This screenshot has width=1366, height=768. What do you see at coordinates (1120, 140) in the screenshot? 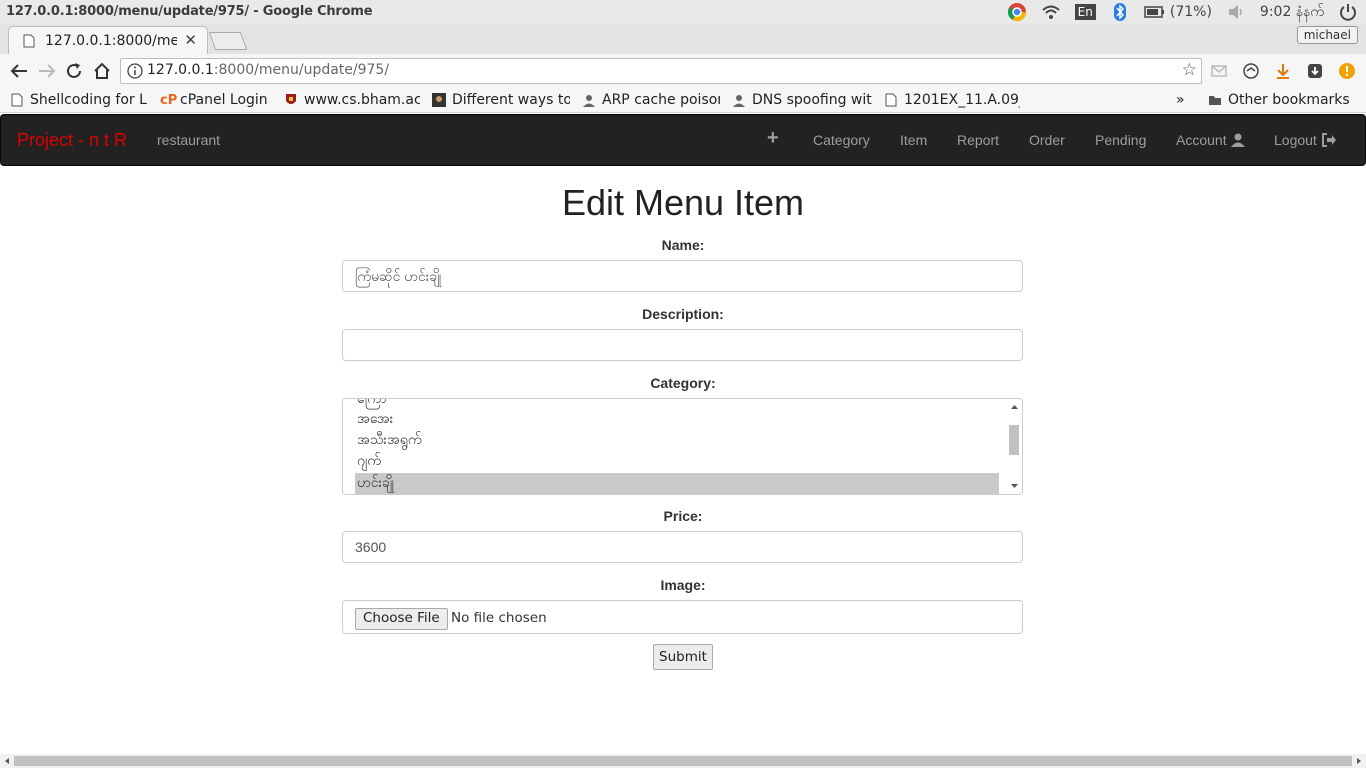
I see `nav-pending: Pending` at bounding box center [1120, 140].